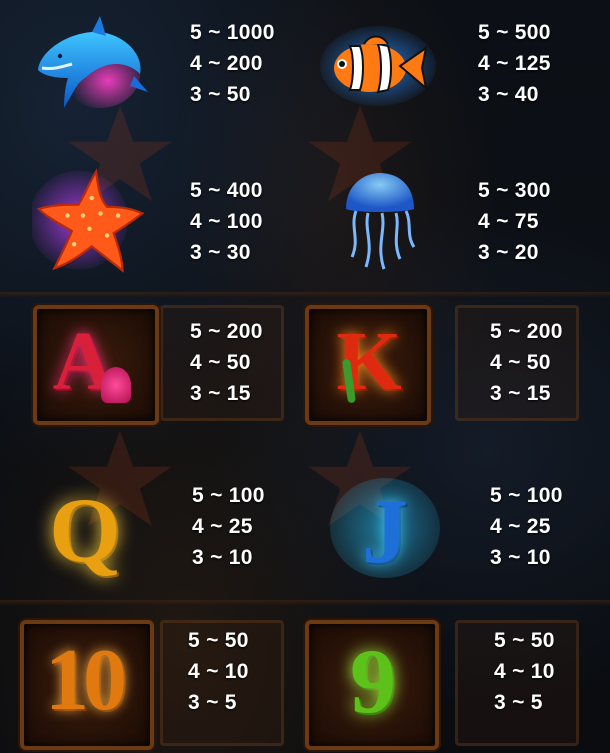 This screenshot has width=610, height=753. What do you see at coordinates (385, 531) in the screenshot?
I see `letter-j-icon: J` at bounding box center [385, 531].